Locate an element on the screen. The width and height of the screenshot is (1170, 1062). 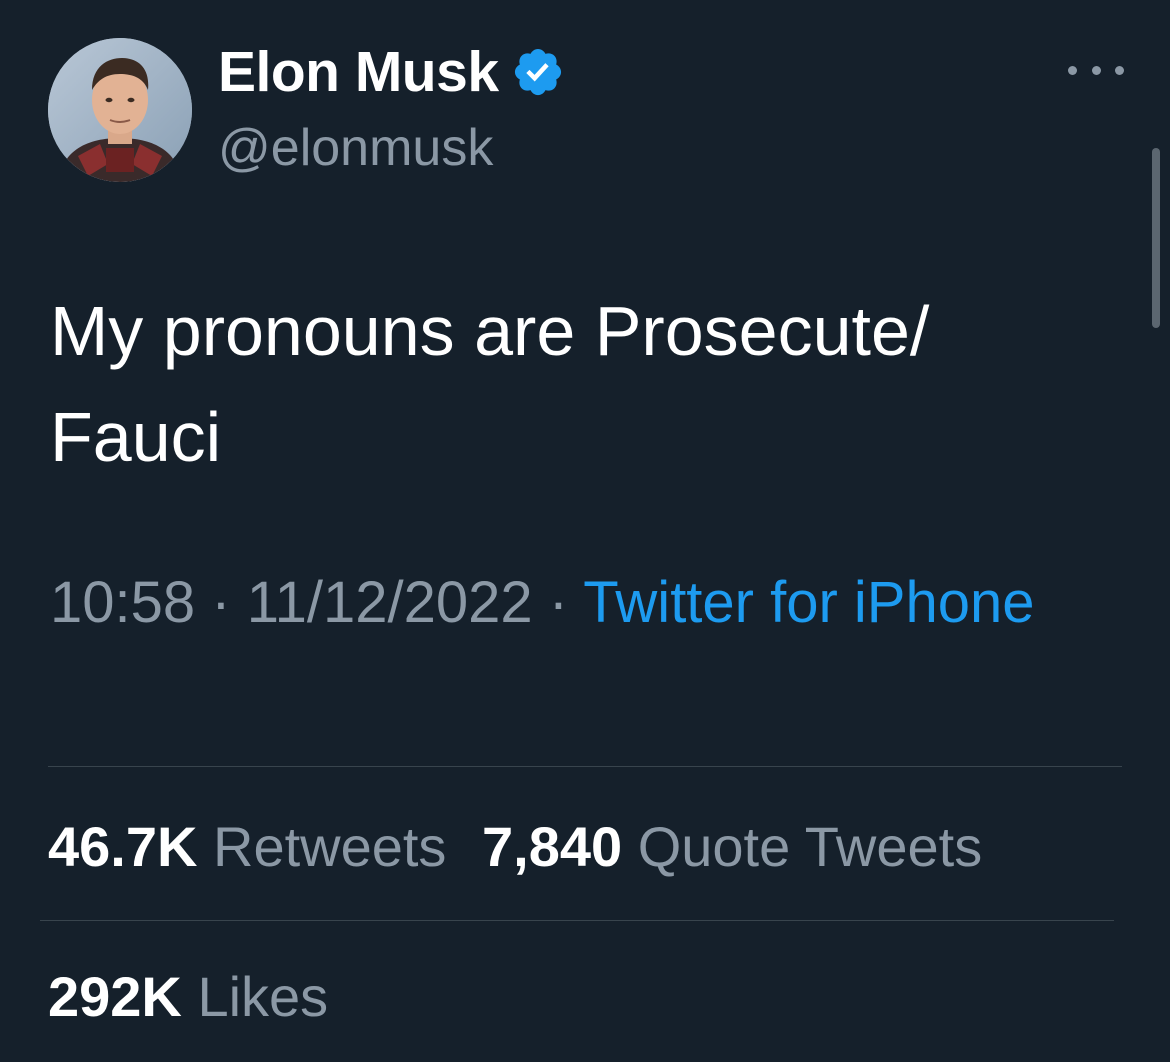
quote-tweets-stat: 7,840 Quote Tweets is located at coordinates (732, 847).